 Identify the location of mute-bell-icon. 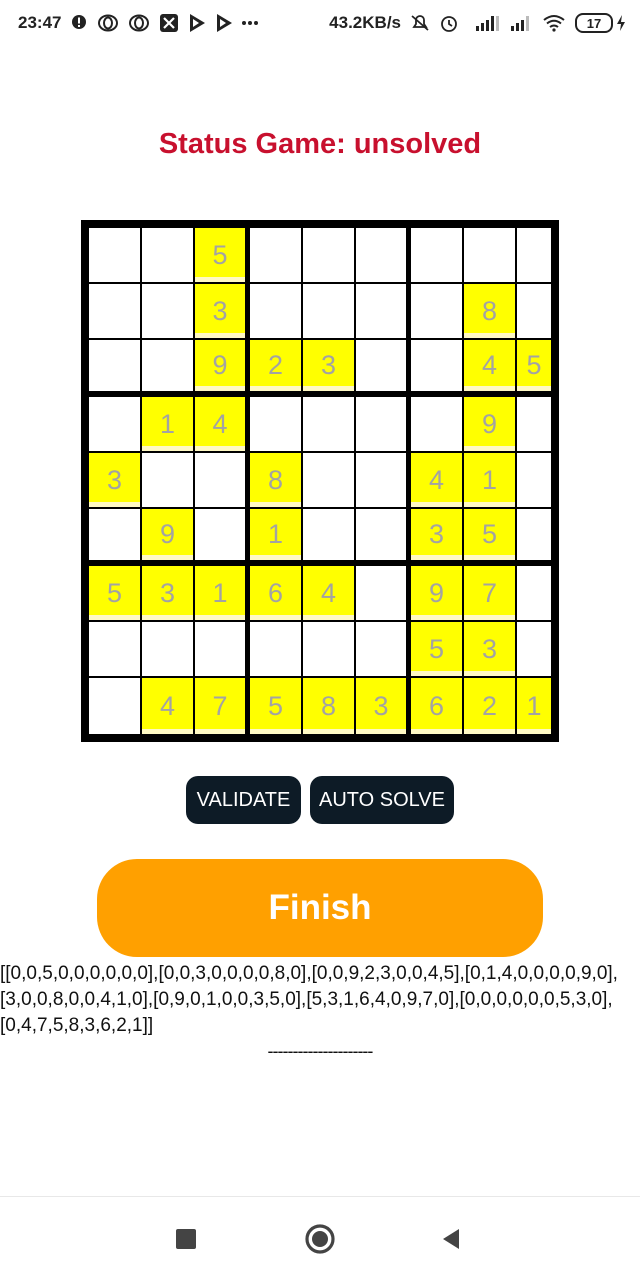
(420, 23).